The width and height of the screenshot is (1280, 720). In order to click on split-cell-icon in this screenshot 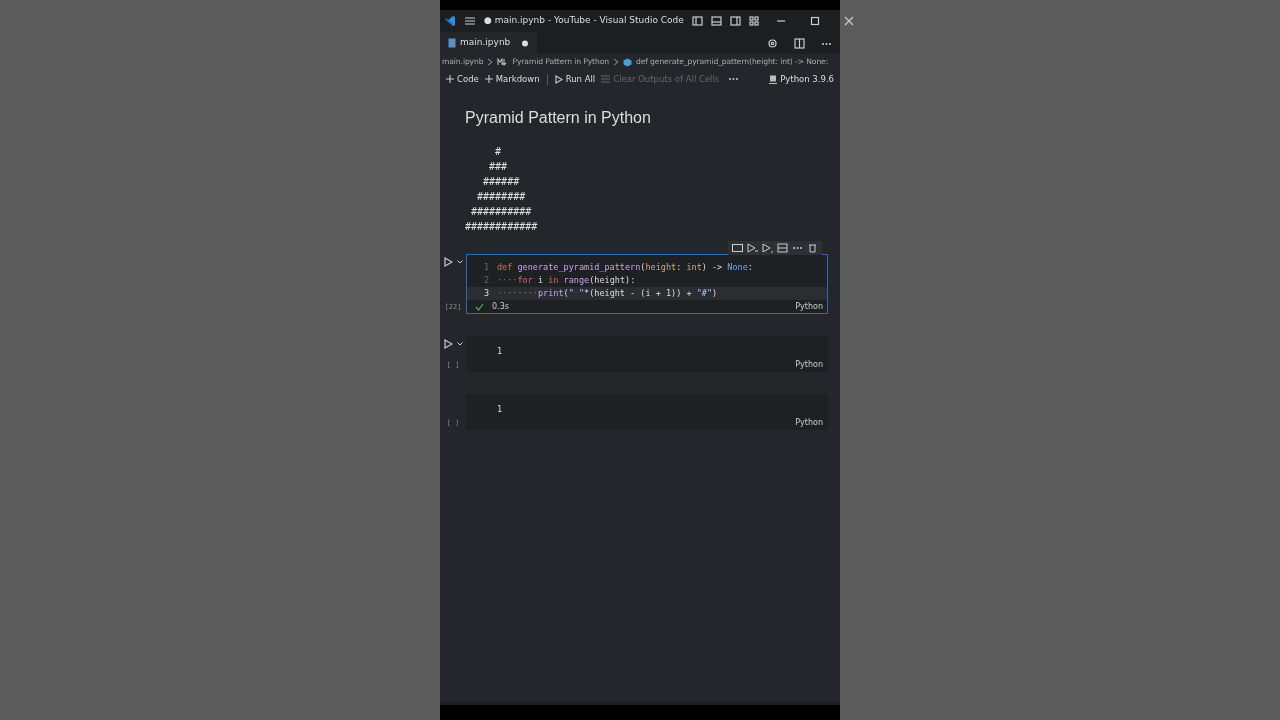, I will do `click(782, 248)`.